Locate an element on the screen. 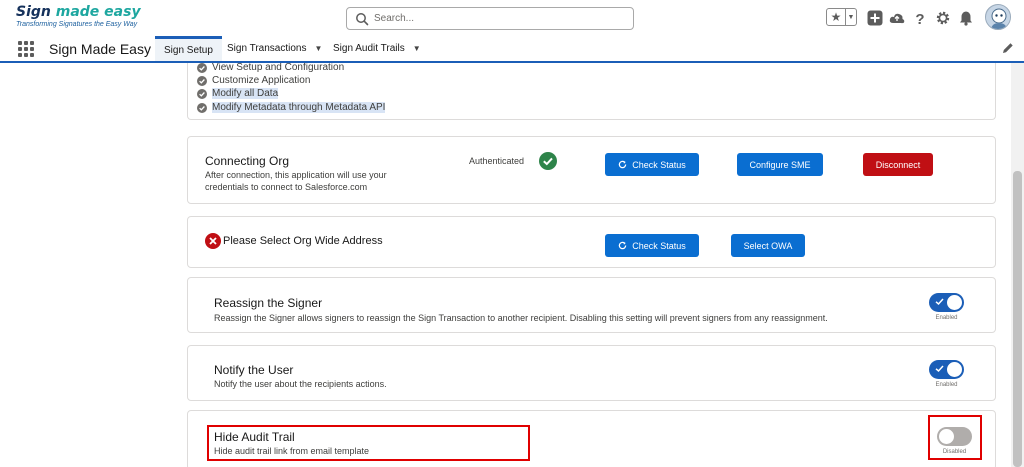  tab-sign-audit-trails: Sign Audit Trails ▼ is located at coordinates (377, 48).